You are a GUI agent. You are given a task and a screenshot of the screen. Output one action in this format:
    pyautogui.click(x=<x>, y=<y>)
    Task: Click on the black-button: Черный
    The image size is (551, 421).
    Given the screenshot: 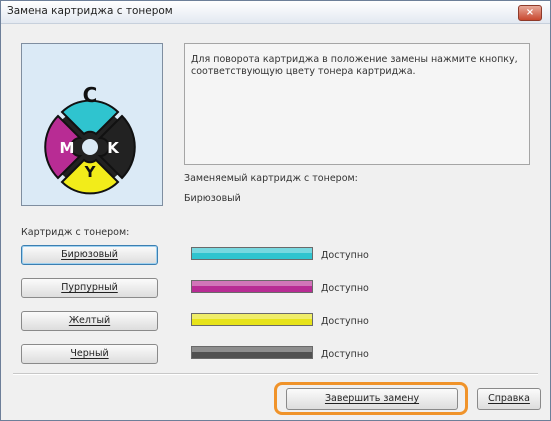 What is the action you would take?
    pyautogui.click(x=89, y=354)
    